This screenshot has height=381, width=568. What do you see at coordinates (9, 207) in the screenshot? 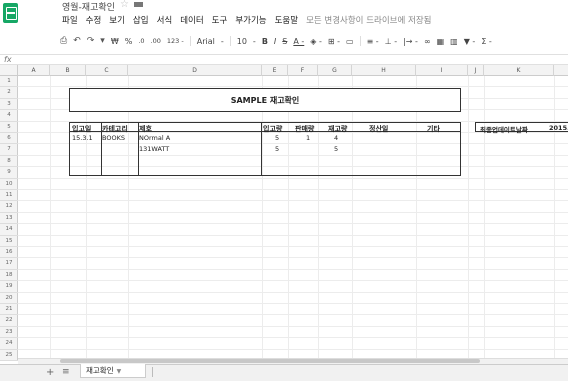
I see `row-header-12: 12` at bounding box center [9, 207].